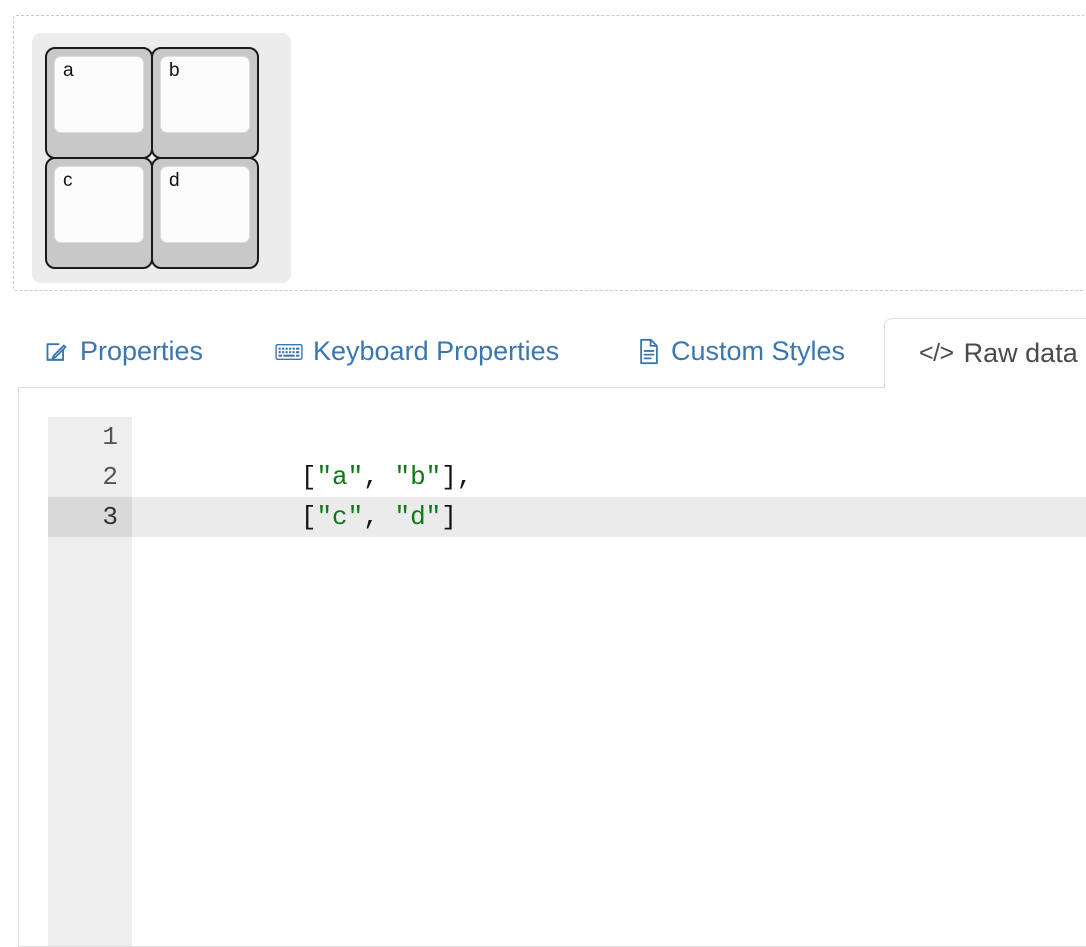 The width and height of the screenshot is (1086, 947). What do you see at coordinates (340, 517) in the screenshot?
I see `code-token: "c"` at bounding box center [340, 517].